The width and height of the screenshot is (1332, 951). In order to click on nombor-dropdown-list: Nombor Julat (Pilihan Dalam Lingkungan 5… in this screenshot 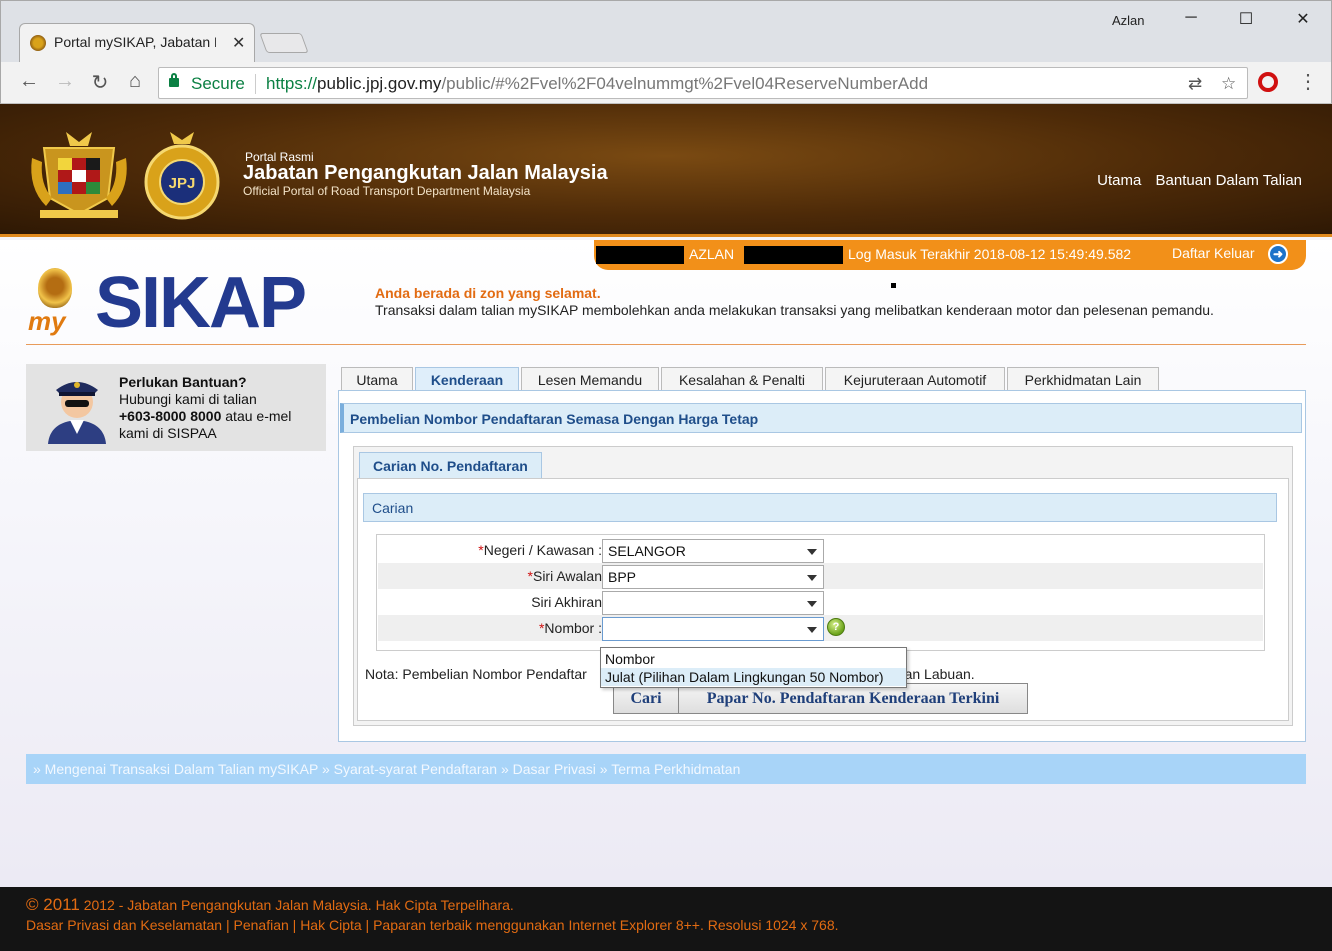, I will do `click(753, 667)`.